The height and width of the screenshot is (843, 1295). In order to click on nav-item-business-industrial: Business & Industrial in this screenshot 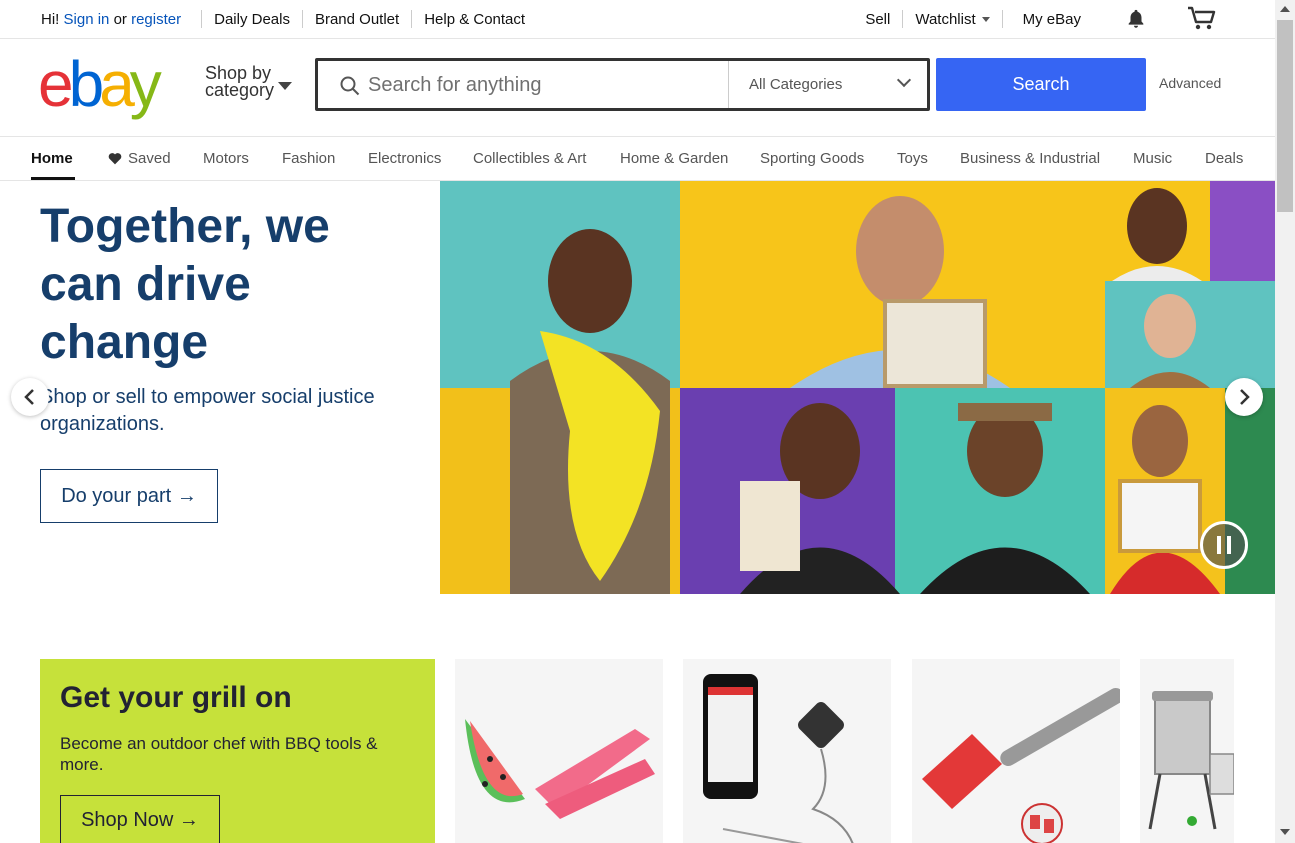, I will do `click(1030, 158)`.